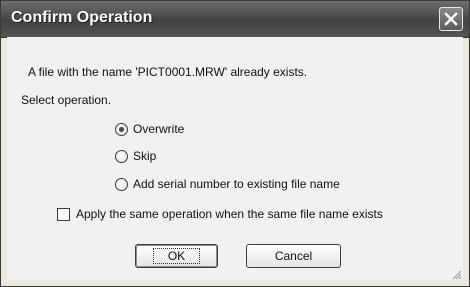 Image resolution: width=470 pixels, height=287 pixels. Describe the element at coordinates (145, 156) in the screenshot. I see `radio-label-skip: Skip` at that location.